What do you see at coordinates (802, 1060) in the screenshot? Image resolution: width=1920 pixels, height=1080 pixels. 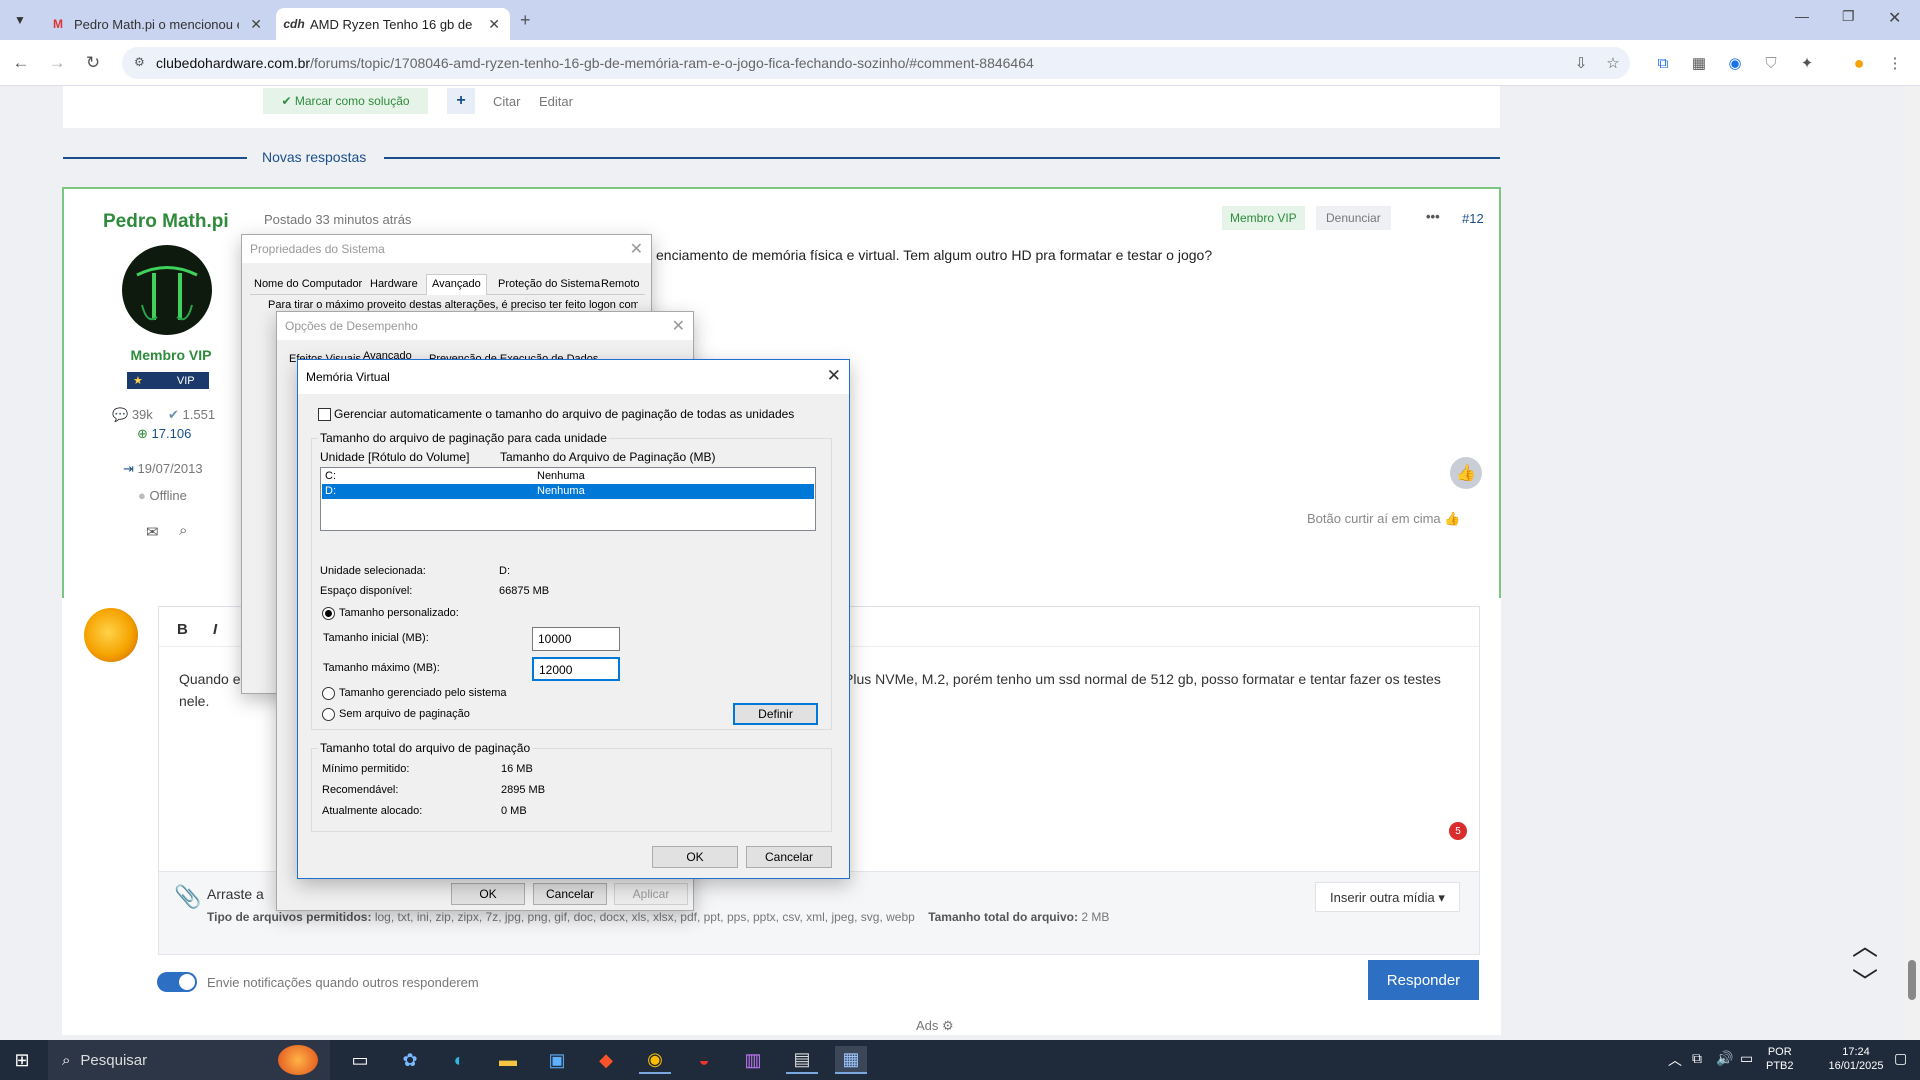 I see `app-icon-window: ▤` at bounding box center [802, 1060].